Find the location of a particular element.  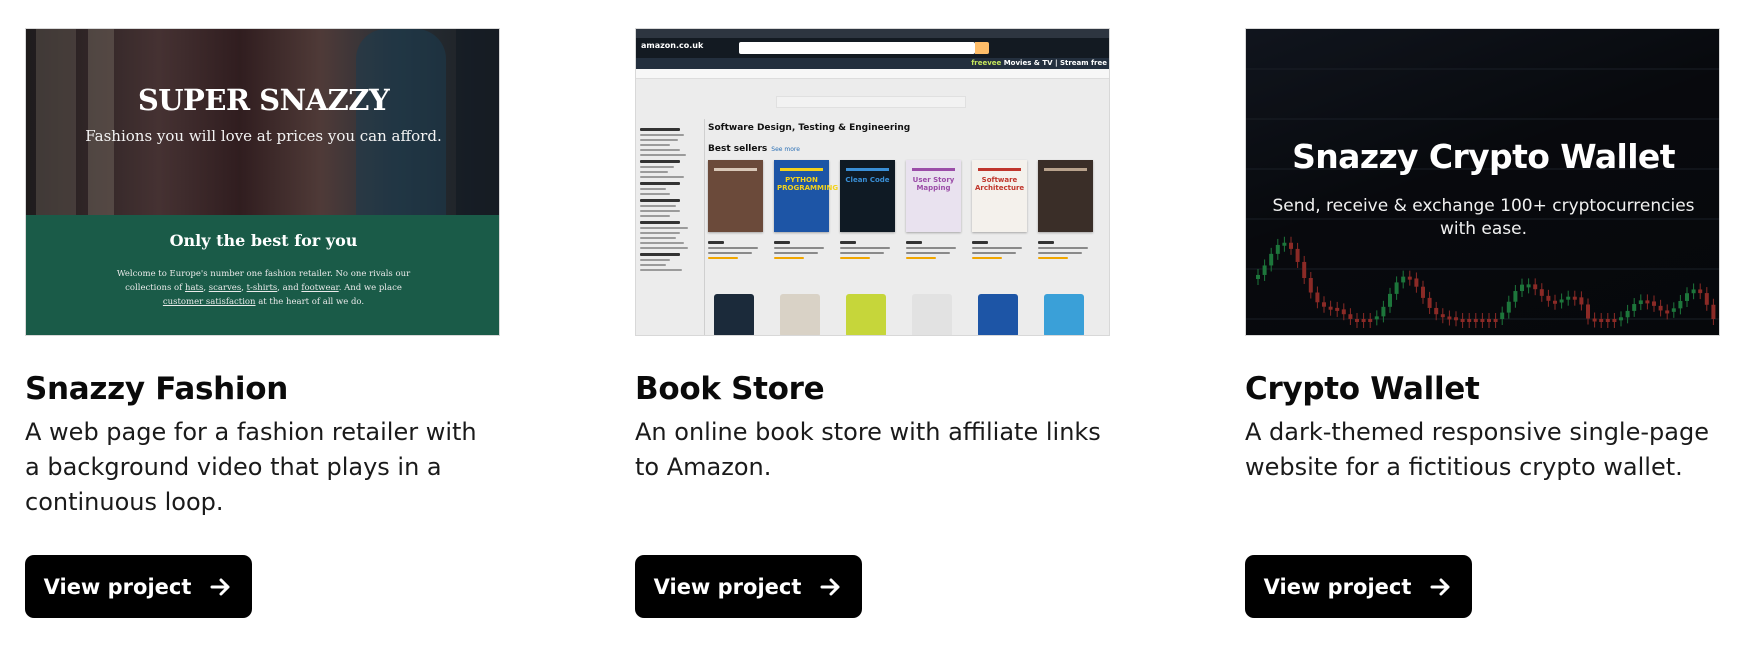

promo-banner: freevee Movies & TV | Stream free is located at coordinates (1039, 63).